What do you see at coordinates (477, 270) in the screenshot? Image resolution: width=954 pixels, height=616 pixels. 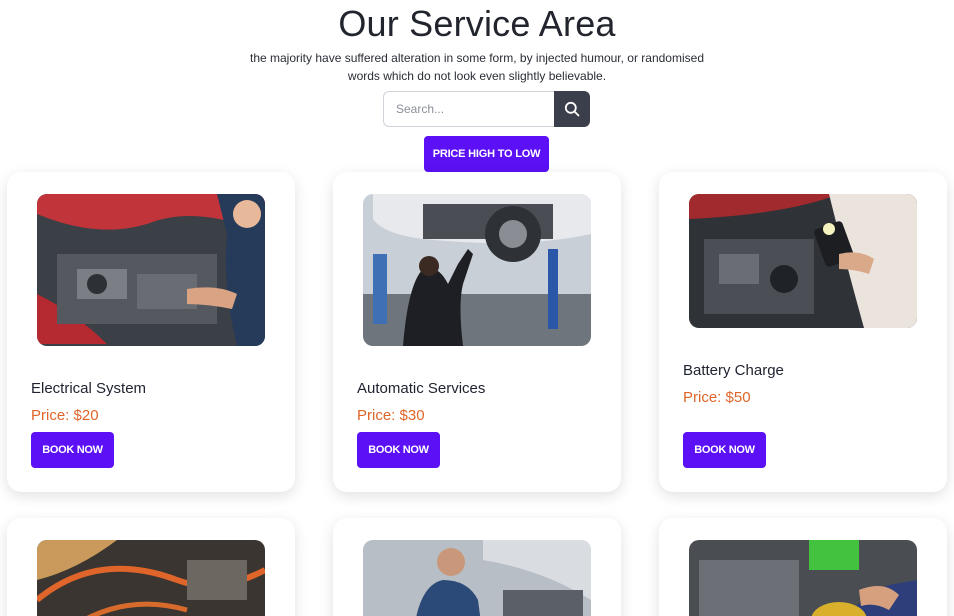 I see `car-lift-image` at bounding box center [477, 270].